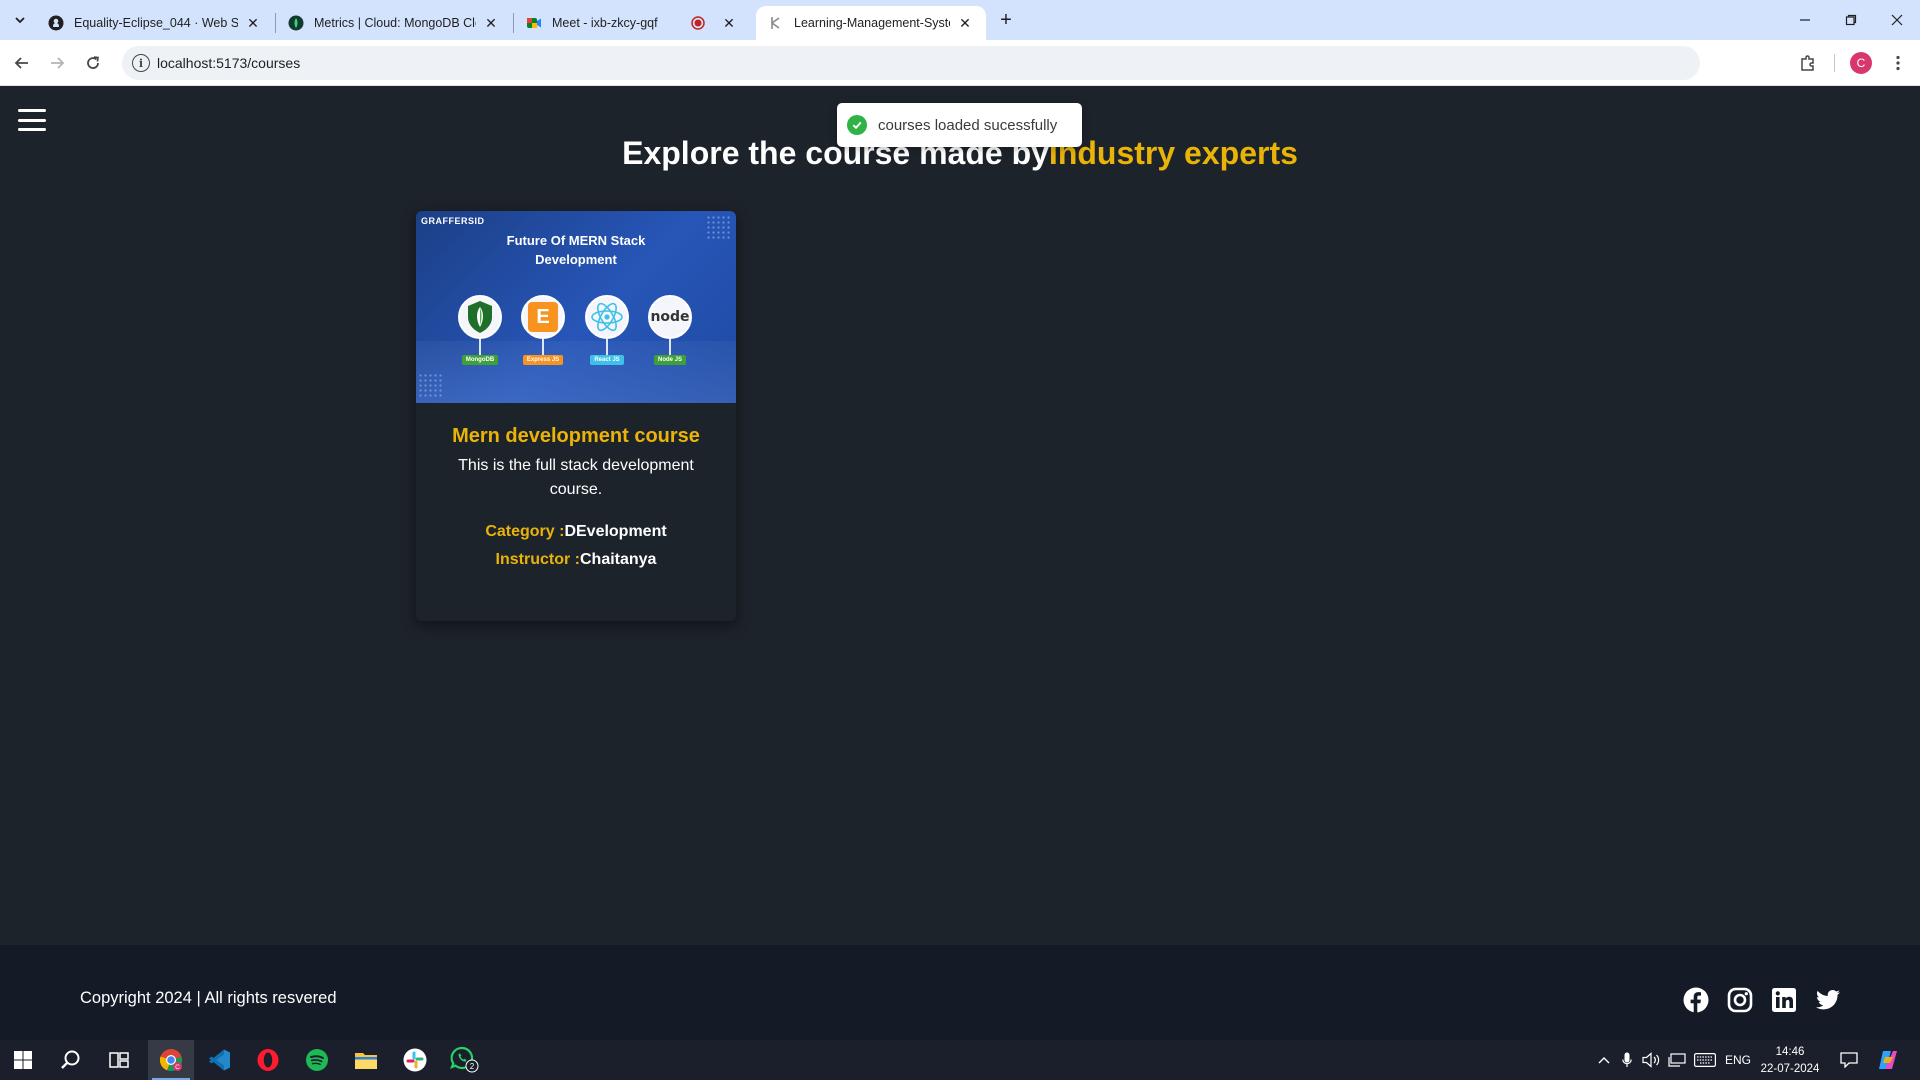  Describe the element at coordinates (268, 1060) in the screenshot. I see `opera-icon` at that location.